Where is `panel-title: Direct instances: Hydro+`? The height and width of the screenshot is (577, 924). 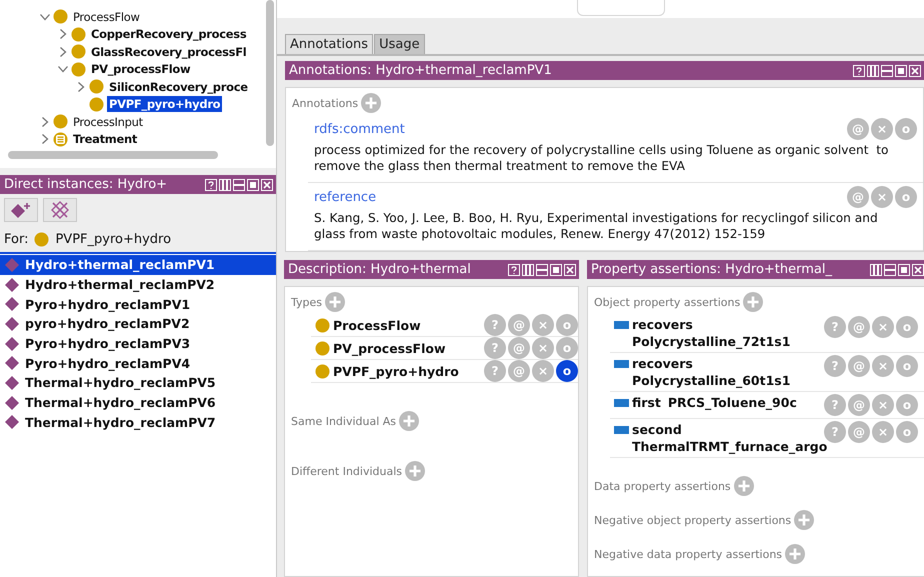 panel-title: Direct instances: Hydro+ is located at coordinates (86, 184).